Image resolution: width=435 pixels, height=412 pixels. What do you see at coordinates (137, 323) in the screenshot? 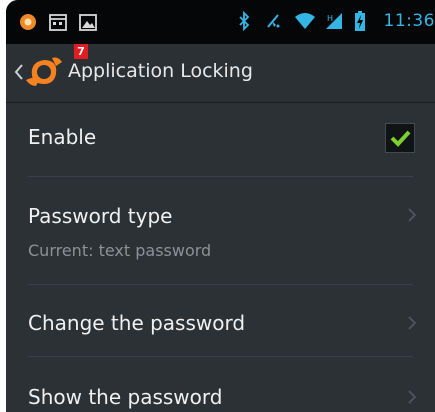
I see `setting-title: Change the password` at bounding box center [137, 323].